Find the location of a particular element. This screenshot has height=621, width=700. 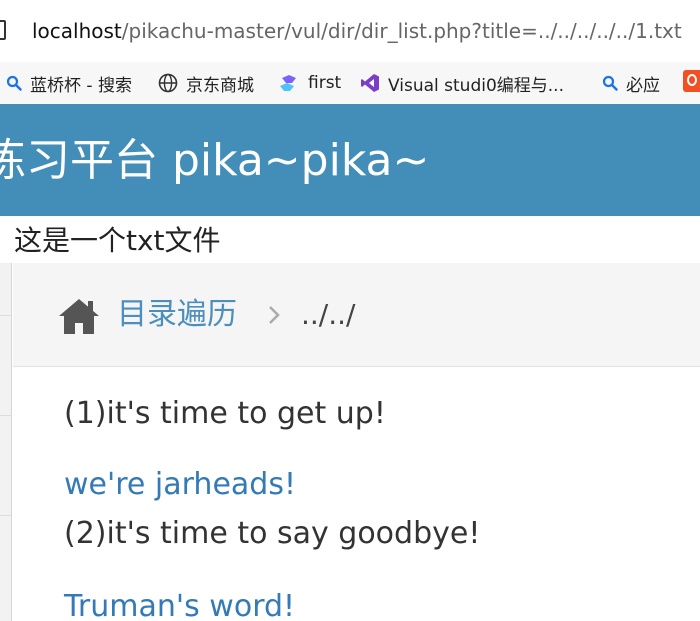

bookmark-lanqiao: 蓝桥杯 - 搜索 is located at coordinates (69, 83).